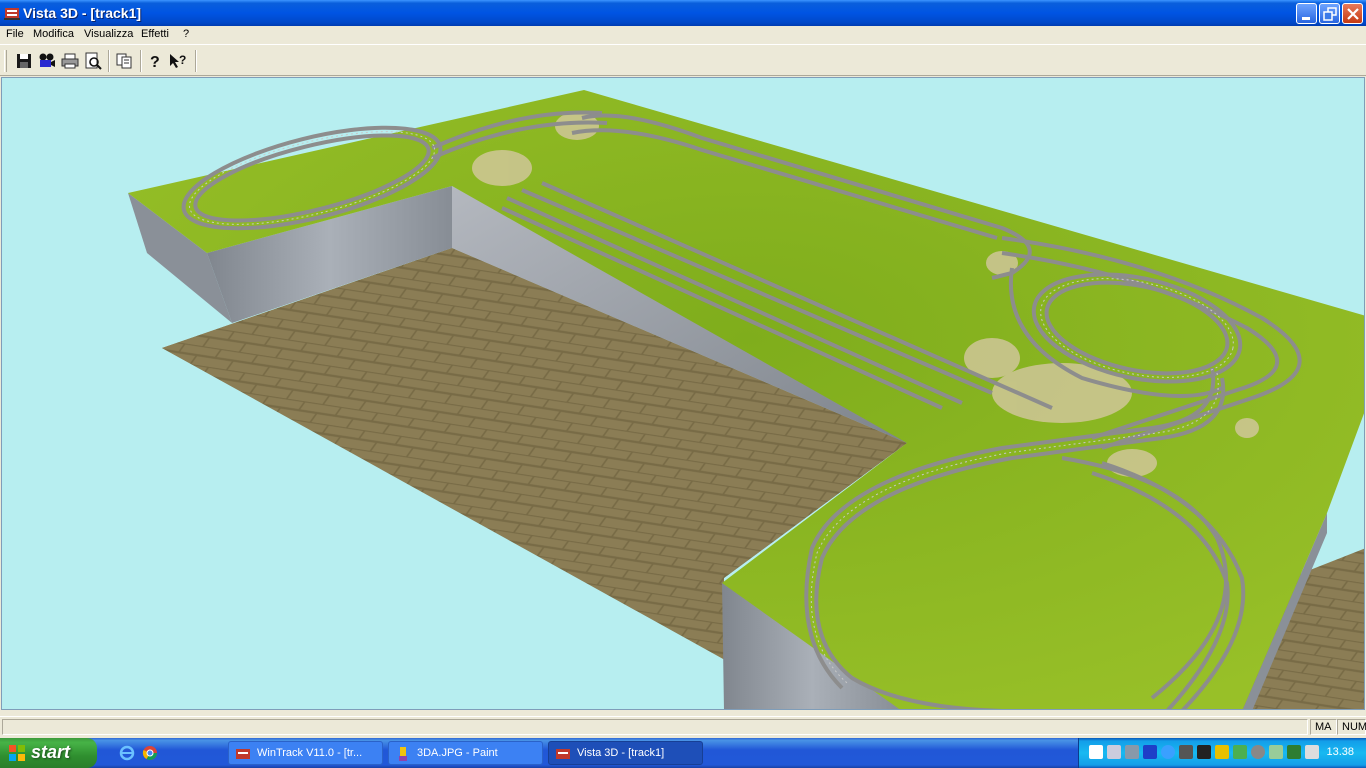  What do you see at coordinates (17, 753) in the screenshot?
I see `windows-logo-icon` at bounding box center [17, 753].